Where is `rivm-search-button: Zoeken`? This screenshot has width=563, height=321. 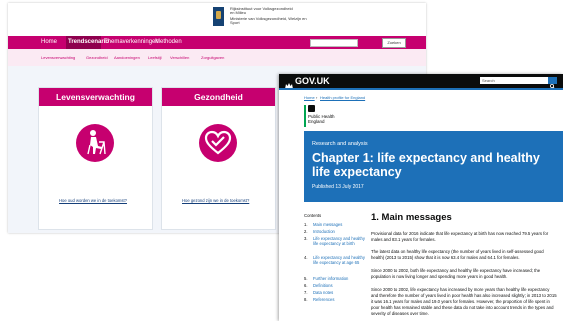
rivm-search-button: Zoeken is located at coordinates (394, 43).